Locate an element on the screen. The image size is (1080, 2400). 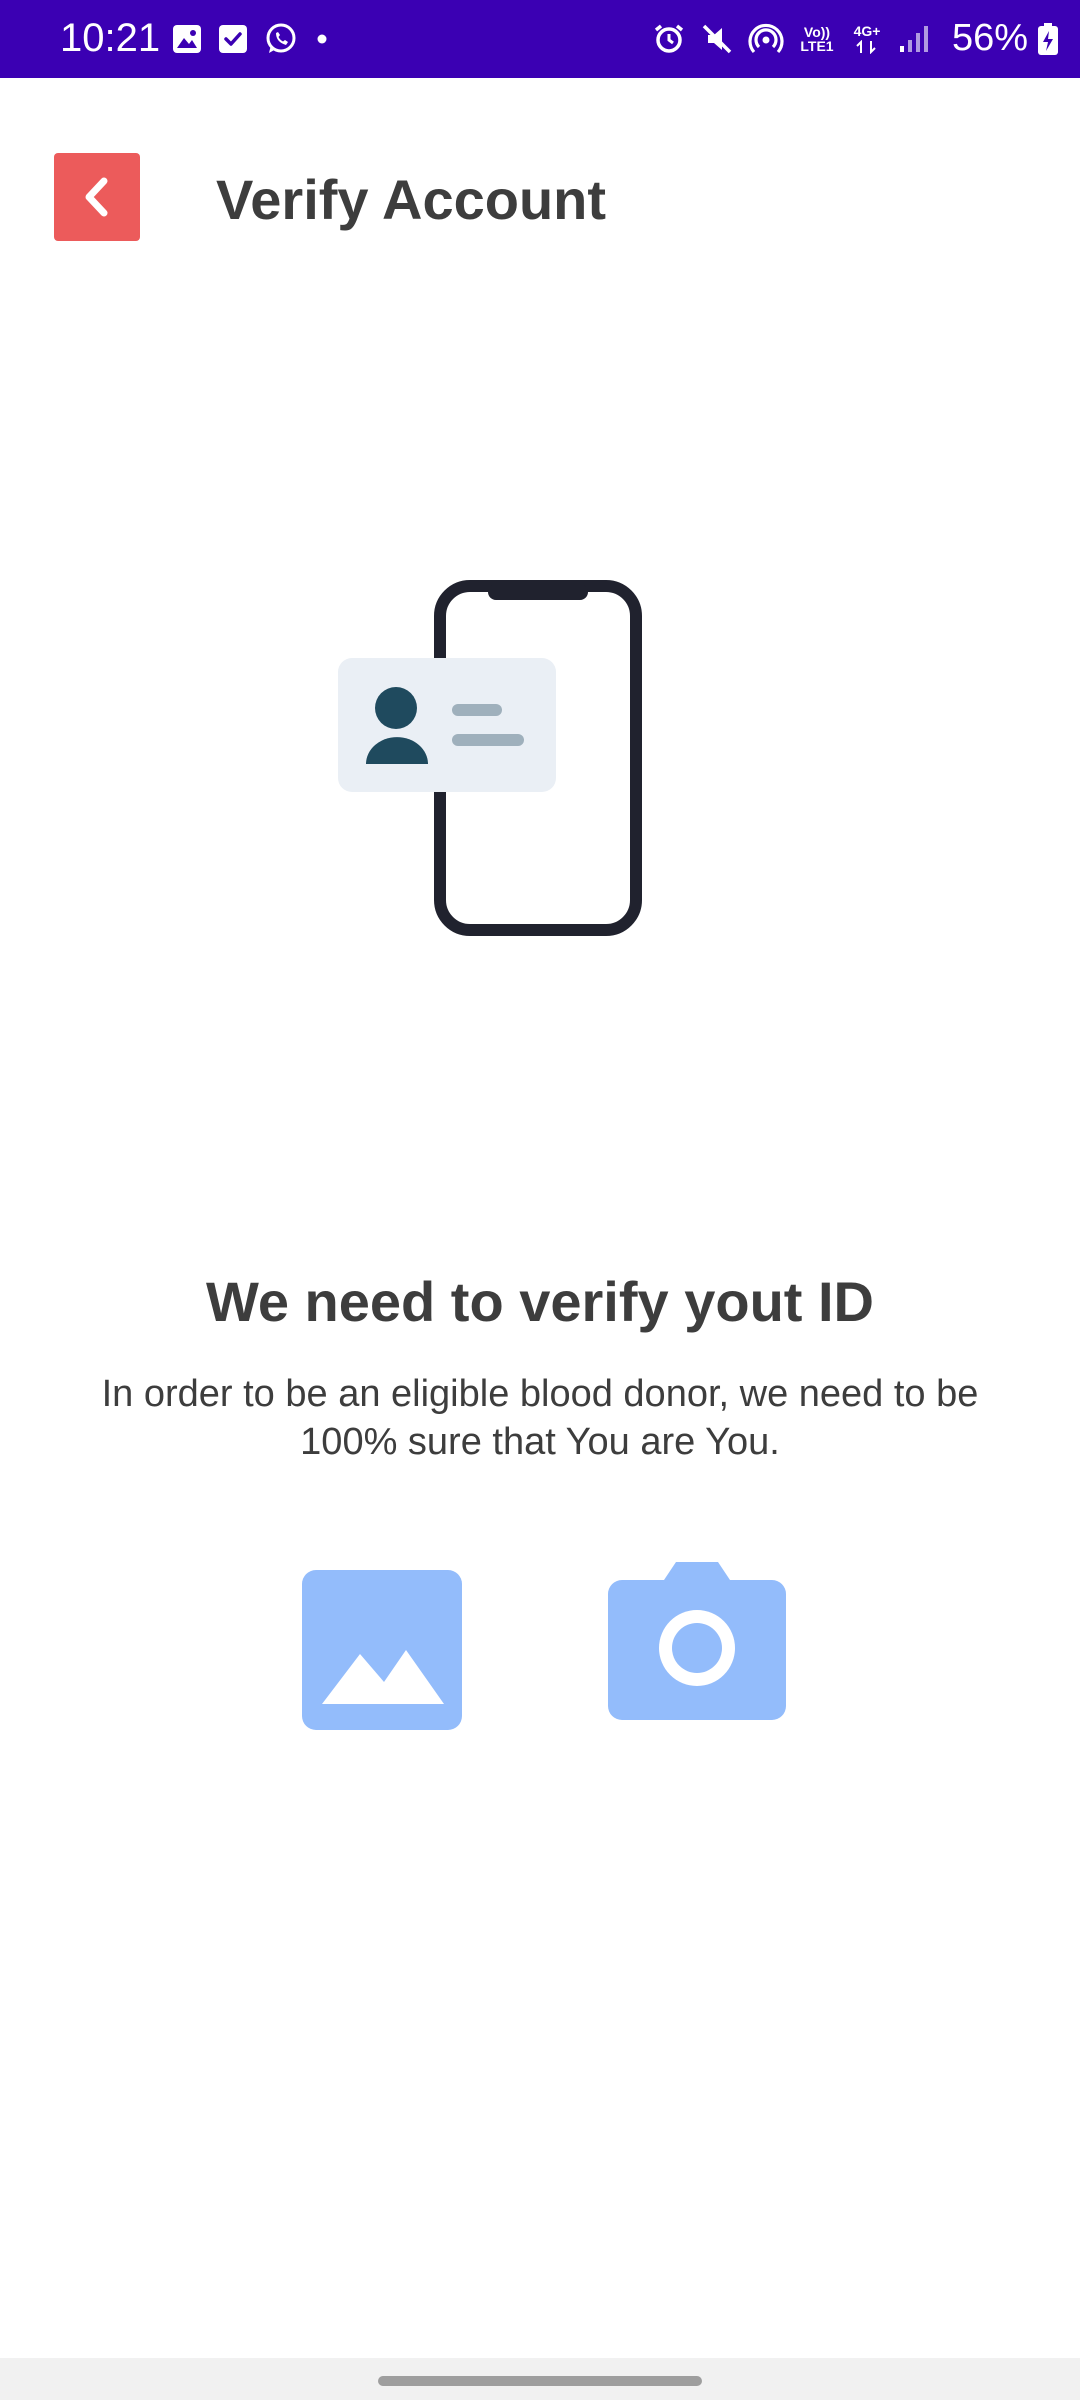
hotspot-icon is located at coordinates (766, 38).